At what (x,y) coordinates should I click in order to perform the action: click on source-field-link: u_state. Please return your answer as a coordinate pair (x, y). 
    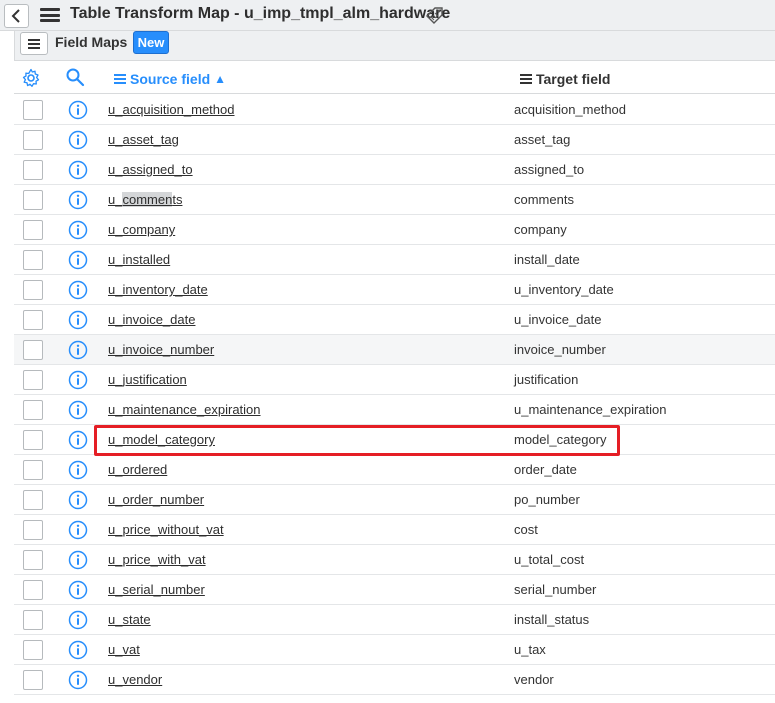
    Looking at the image, I should click on (129, 619).